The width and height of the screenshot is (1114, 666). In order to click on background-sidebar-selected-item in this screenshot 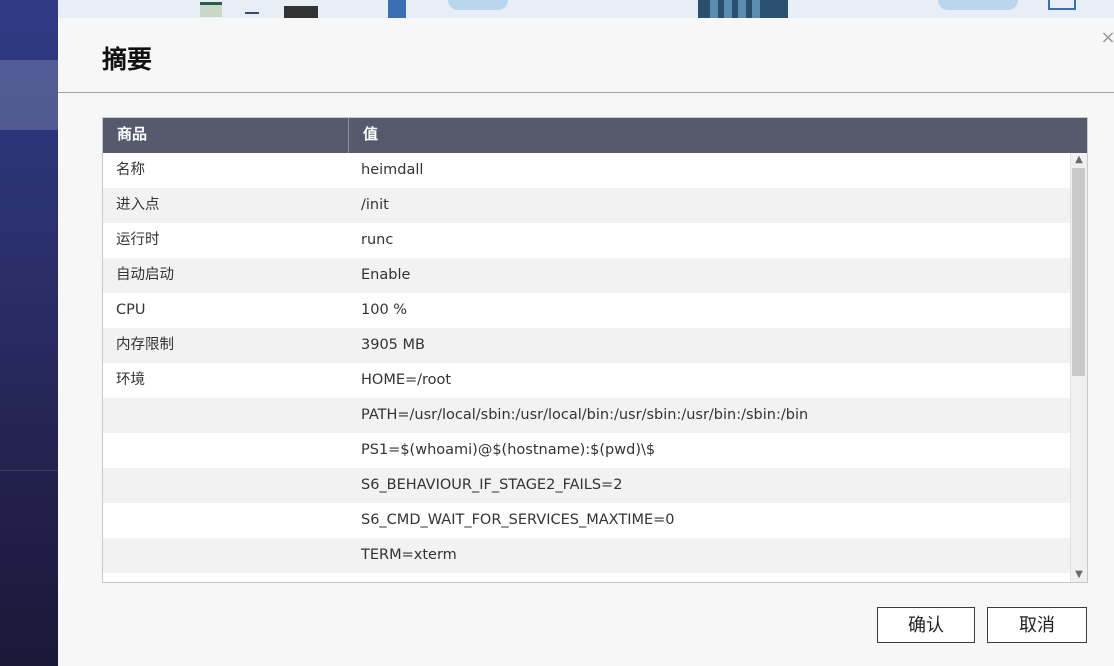, I will do `click(29, 95)`.